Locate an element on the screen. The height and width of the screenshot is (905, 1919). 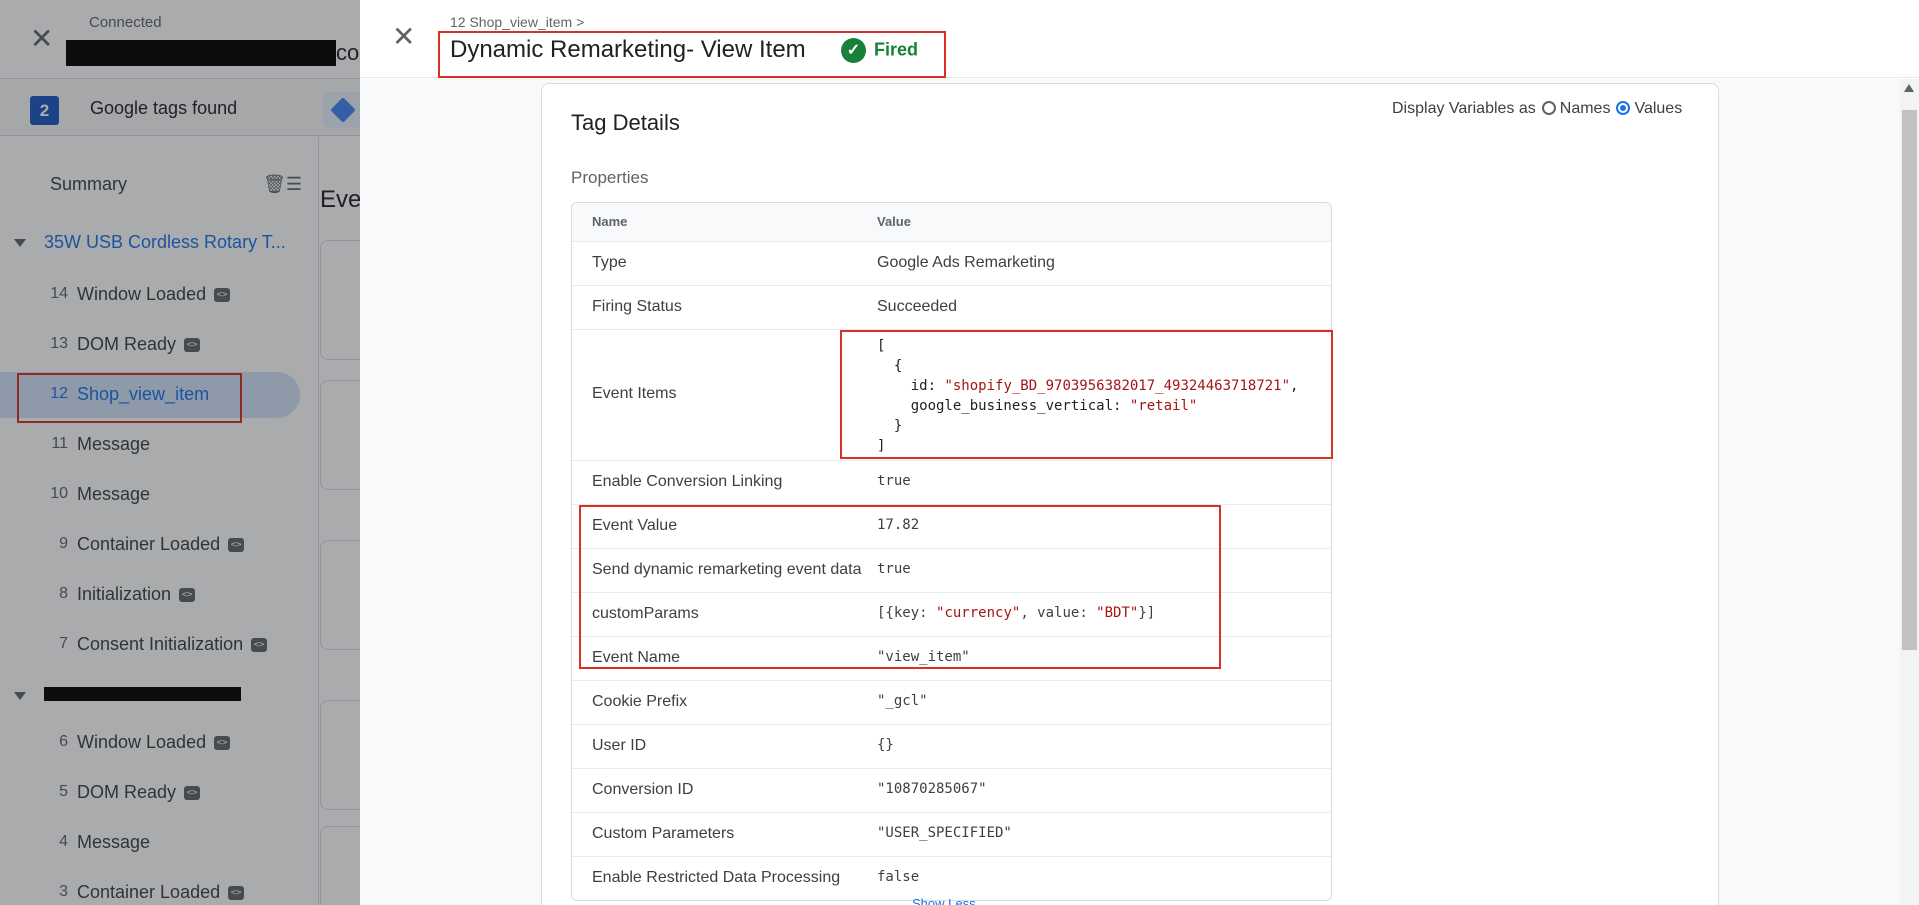
table-header: Name Value is located at coordinates (951, 222).